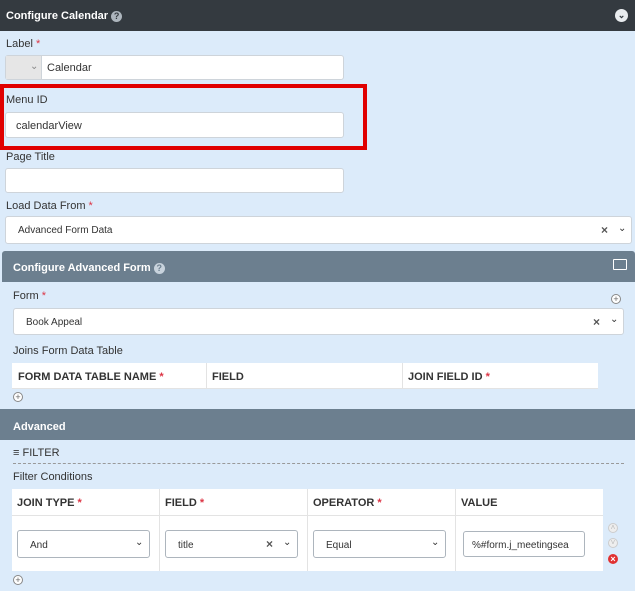  I want to click on label-field-label: Label *, so click(23, 44).